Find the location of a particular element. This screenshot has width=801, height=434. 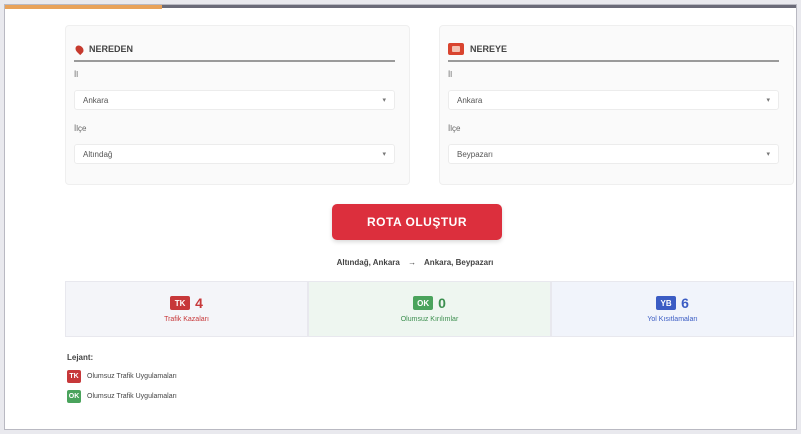

arrow-right-icon: → is located at coordinates (412, 262).